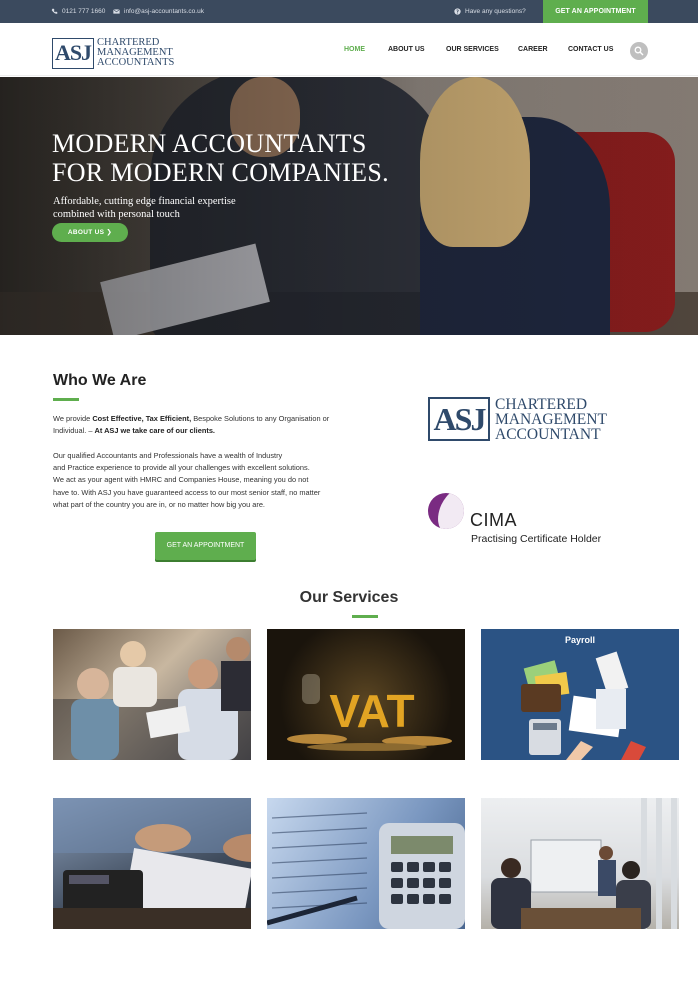  Describe the element at coordinates (354, 49) in the screenshot. I see `nav-home: HOME` at that location.